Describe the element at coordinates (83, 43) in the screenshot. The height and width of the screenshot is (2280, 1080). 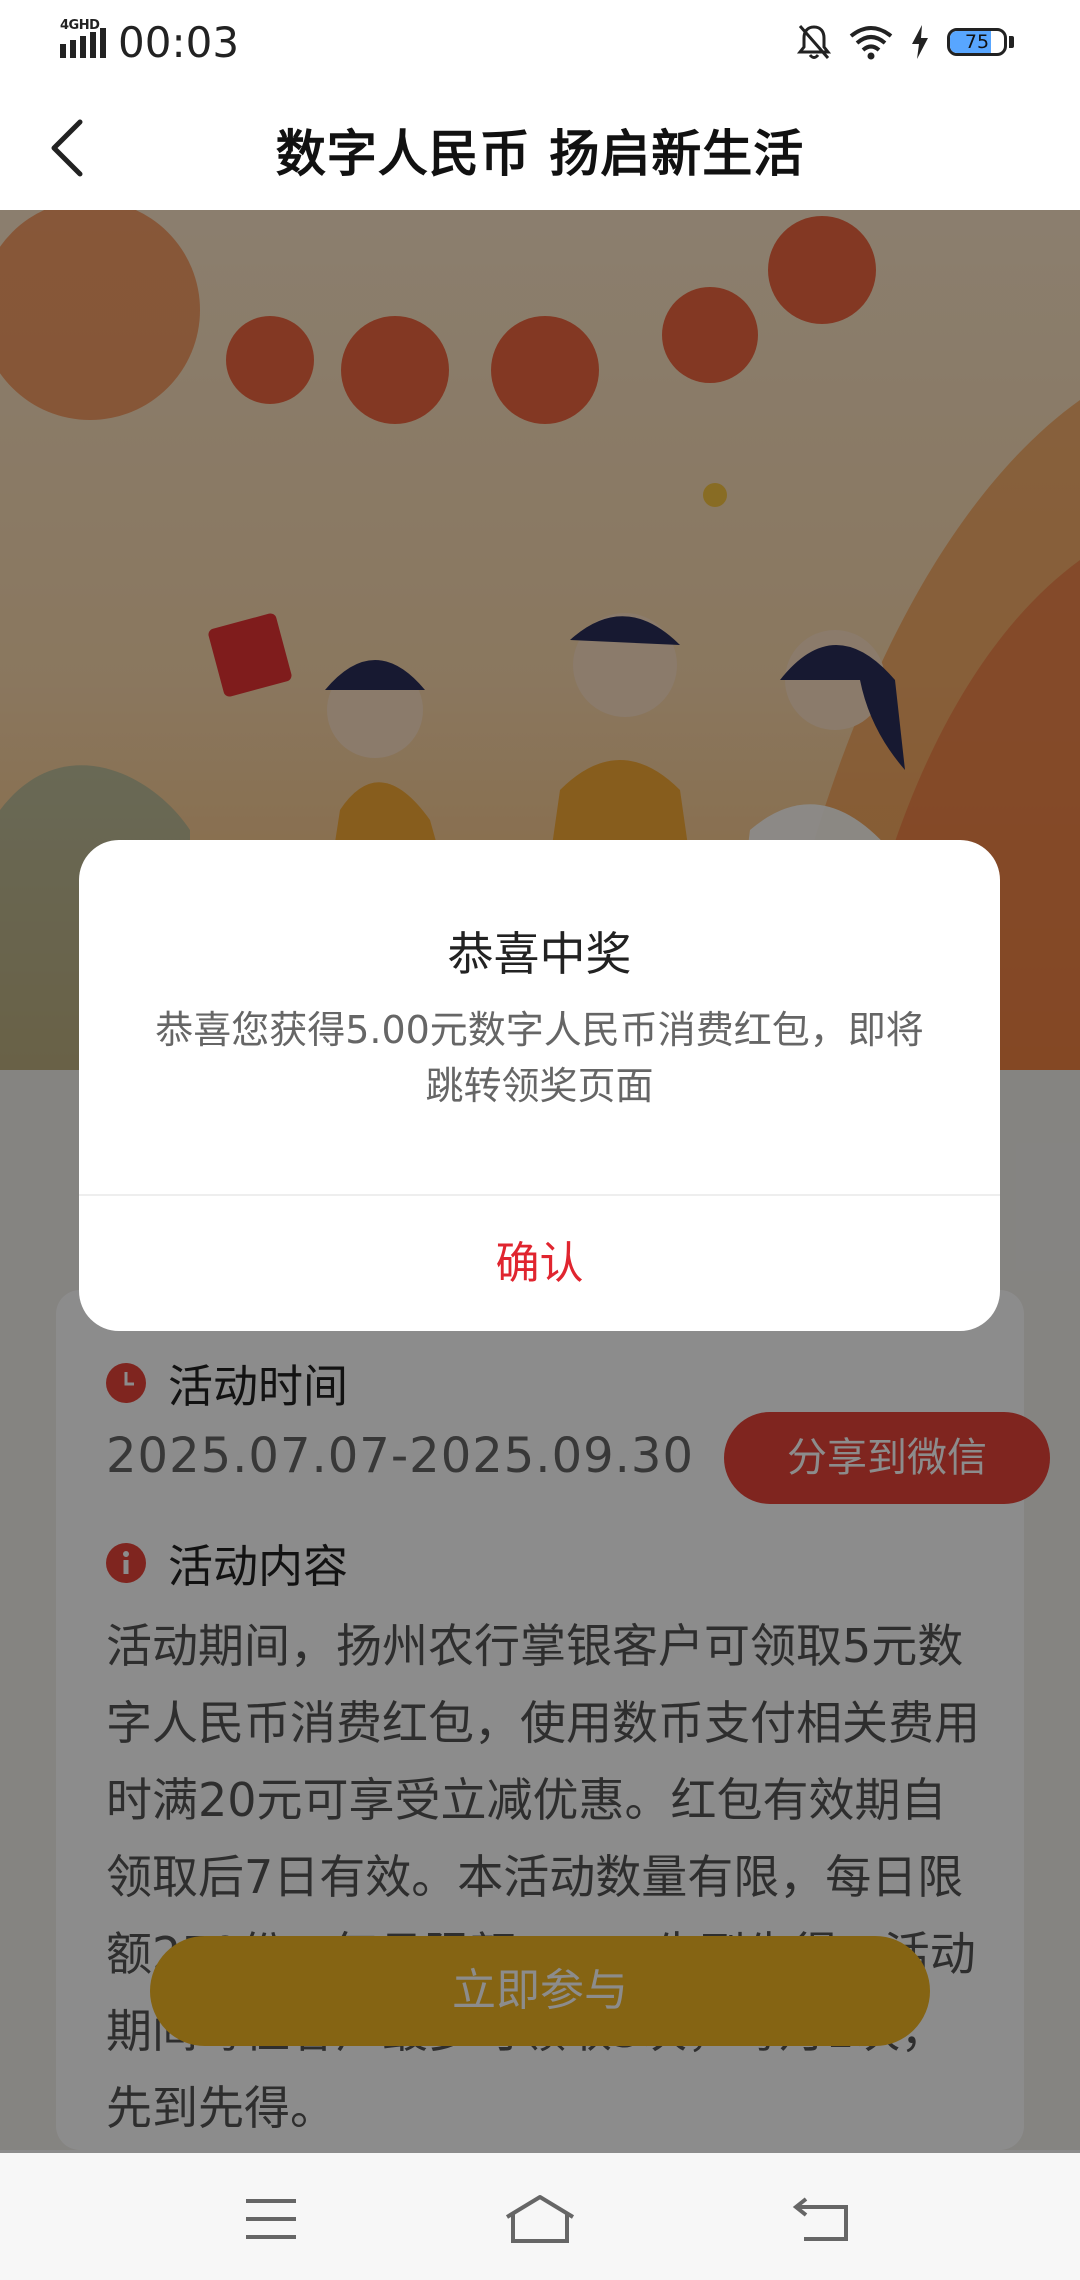
I see `signal-icon` at that location.